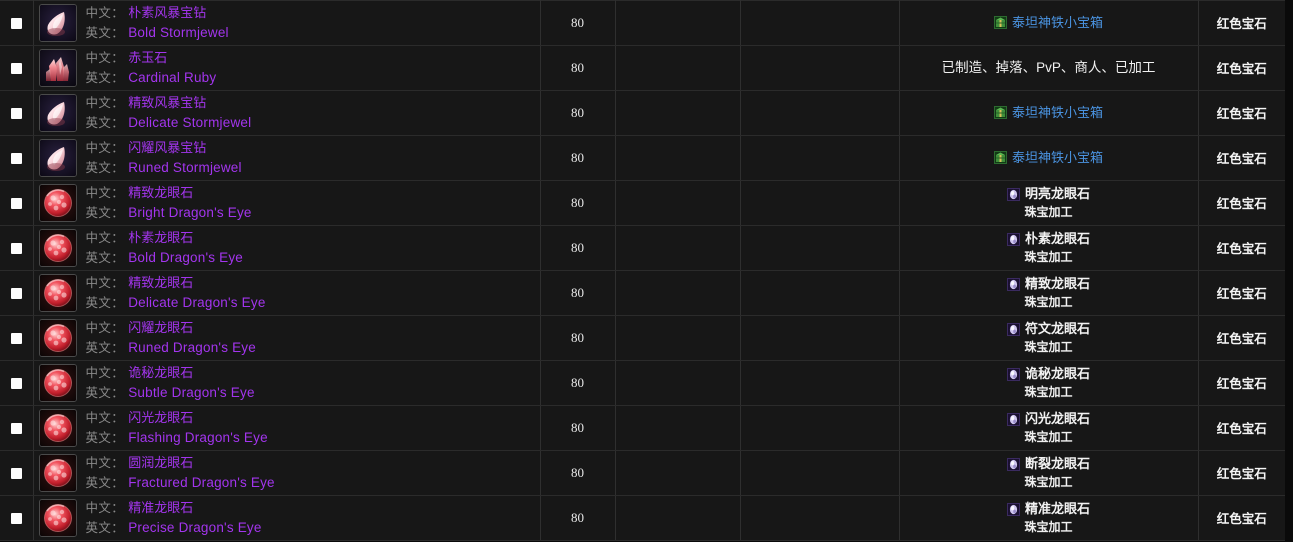  I want to click on item-name-en: Runed Dragon's Eye, so click(192, 347).